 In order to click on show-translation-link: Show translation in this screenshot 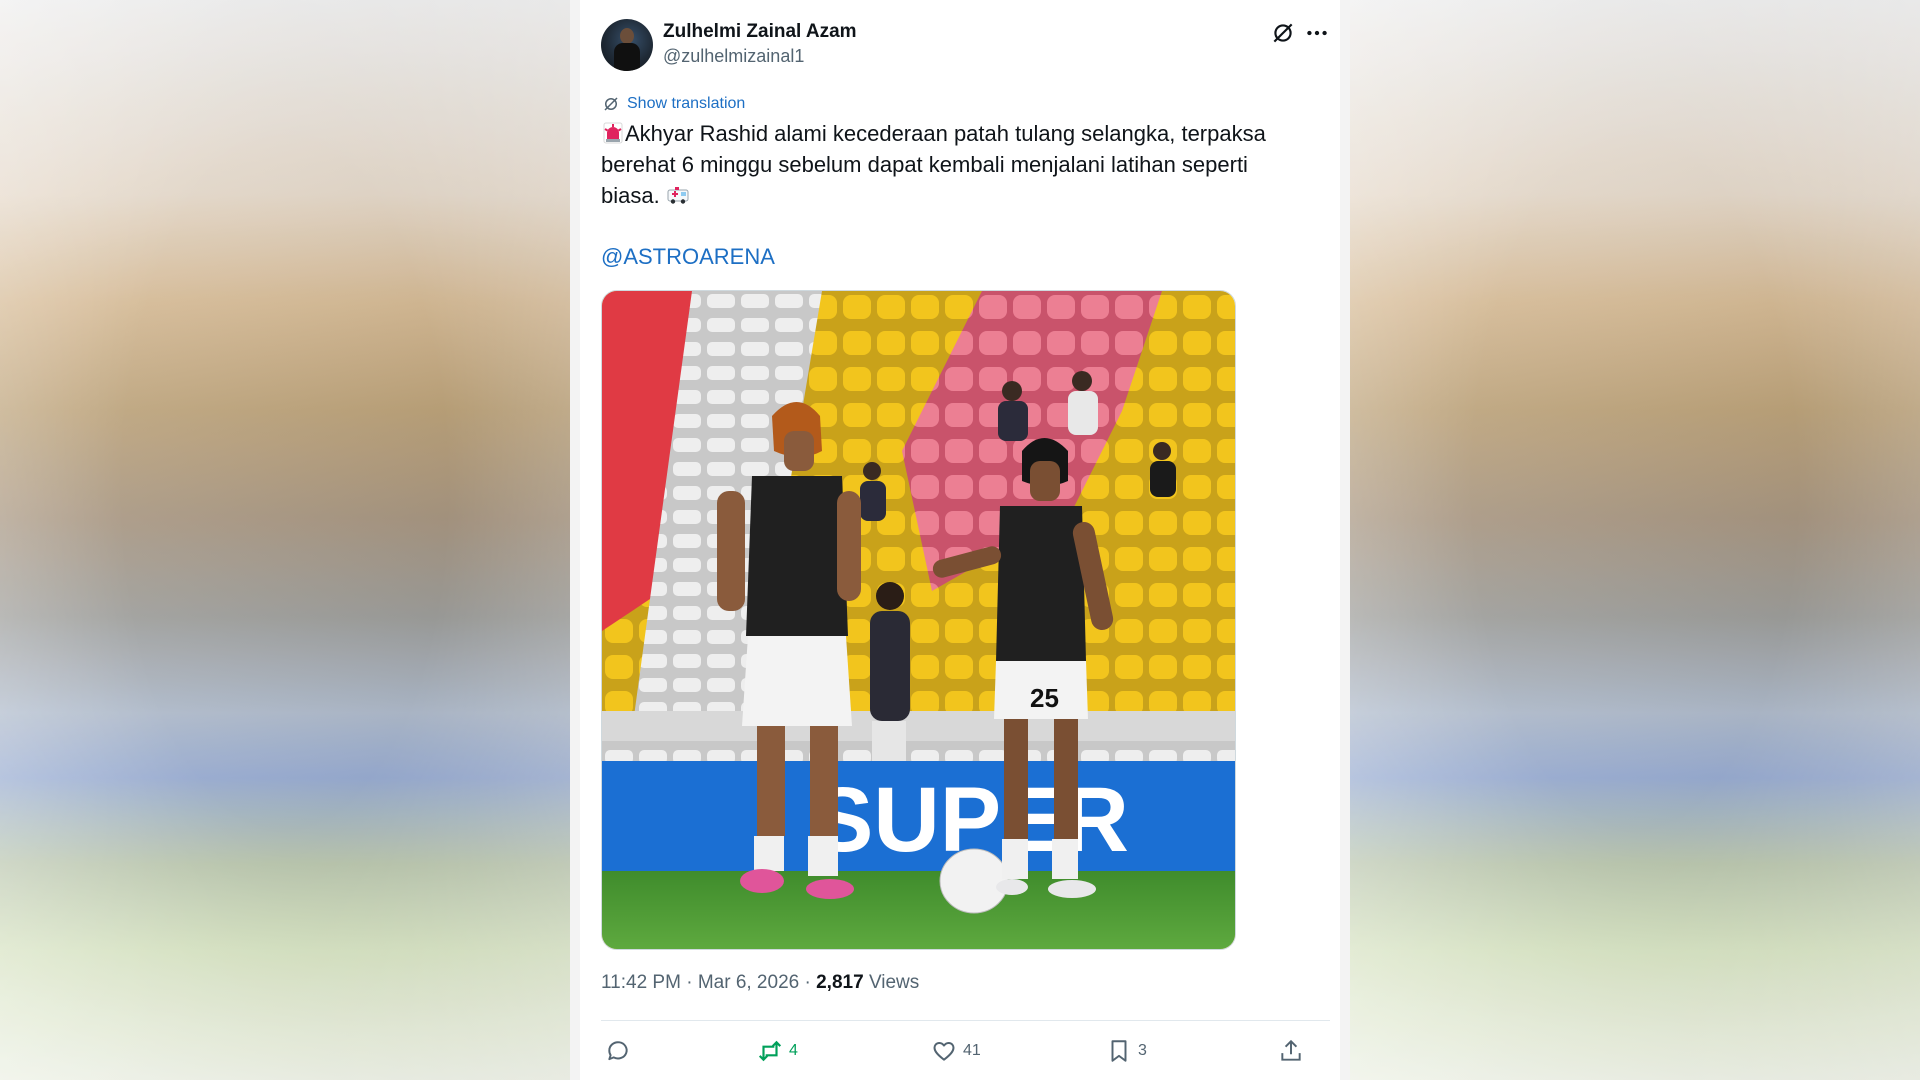, I will do `click(673, 104)`.